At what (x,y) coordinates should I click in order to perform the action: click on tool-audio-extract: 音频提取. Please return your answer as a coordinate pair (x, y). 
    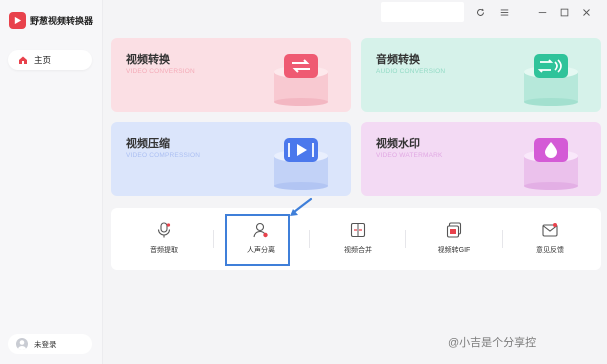
    Looking at the image, I should click on (164, 239).